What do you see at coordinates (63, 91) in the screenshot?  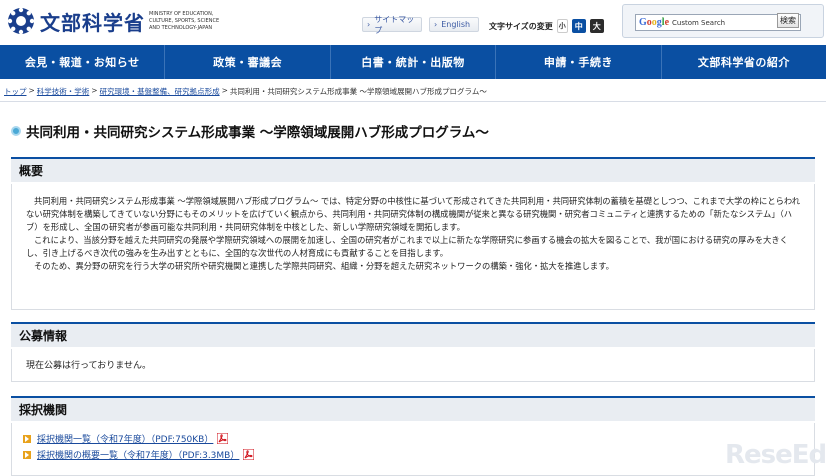 I see `breadcrumb-science: 科学技術・学術` at bounding box center [63, 91].